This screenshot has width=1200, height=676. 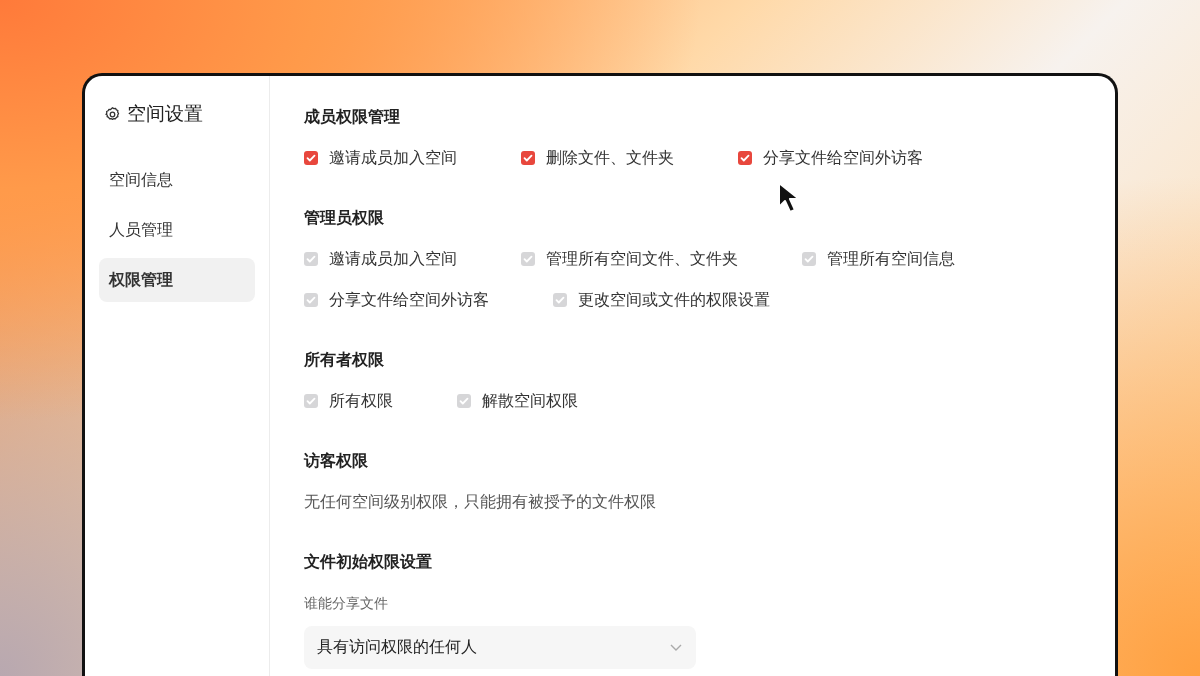 What do you see at coordinates (500, 647) in the screenshot?
I see `dropdown-field: 具有访问权限的任何人` at bounding box center [500, 647].